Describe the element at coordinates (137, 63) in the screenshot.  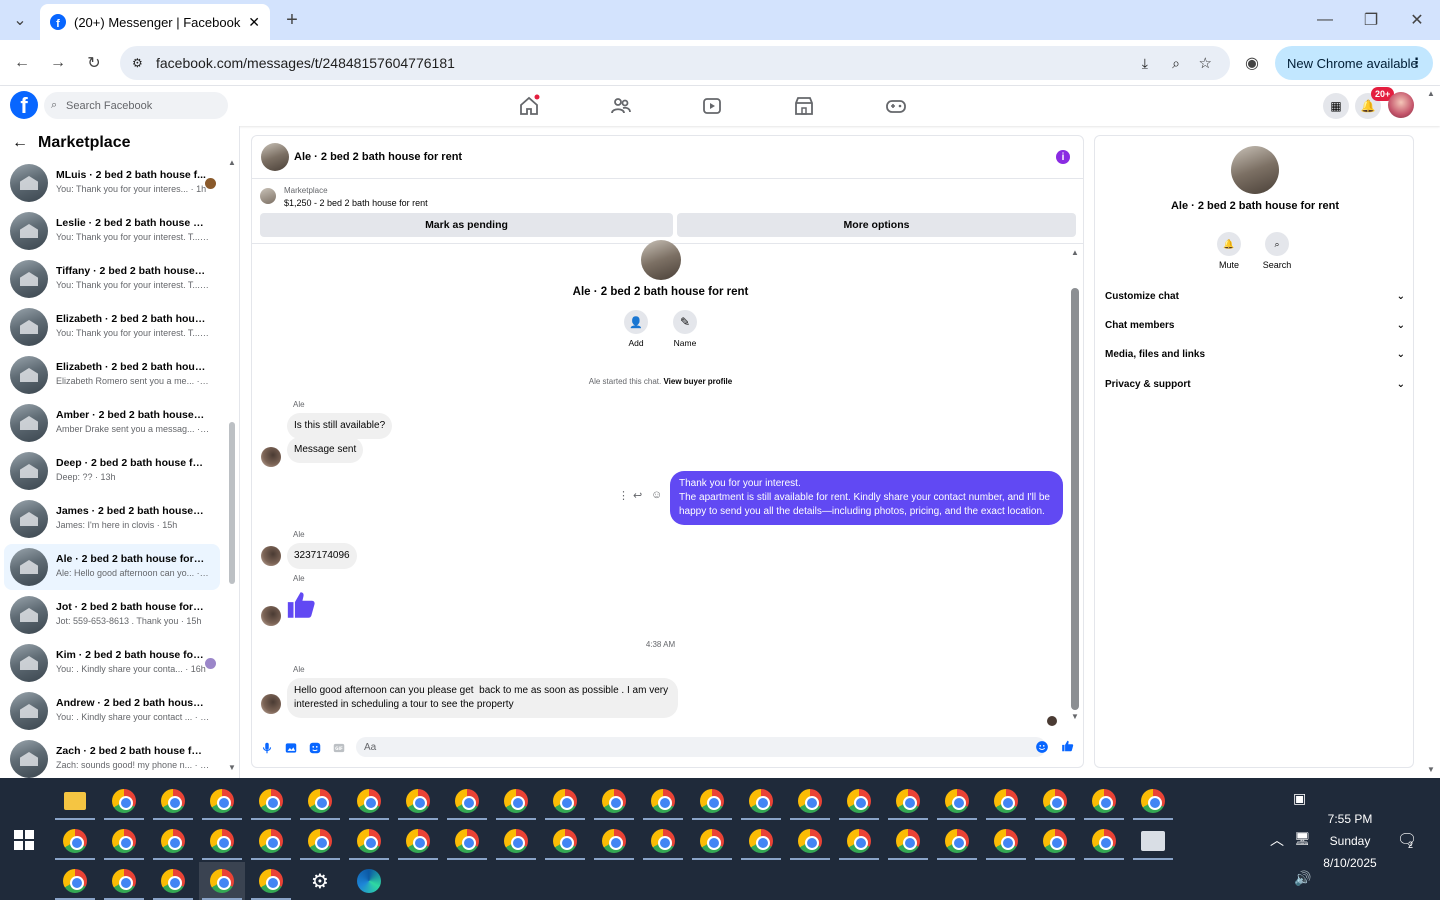
I see `site-info-icon: ⚙` at that location.